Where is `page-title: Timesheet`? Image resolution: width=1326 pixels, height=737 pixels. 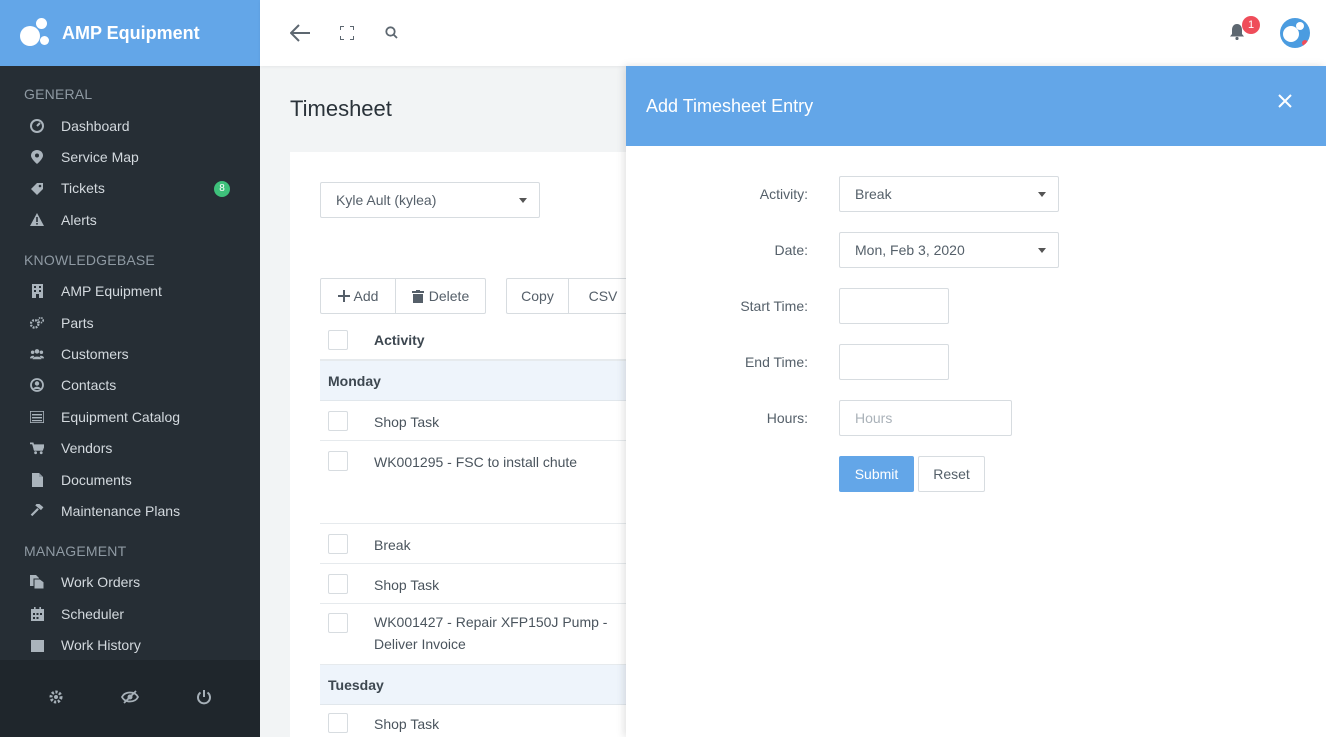
page-title: Timesheet is located at coordinates (341, 108).